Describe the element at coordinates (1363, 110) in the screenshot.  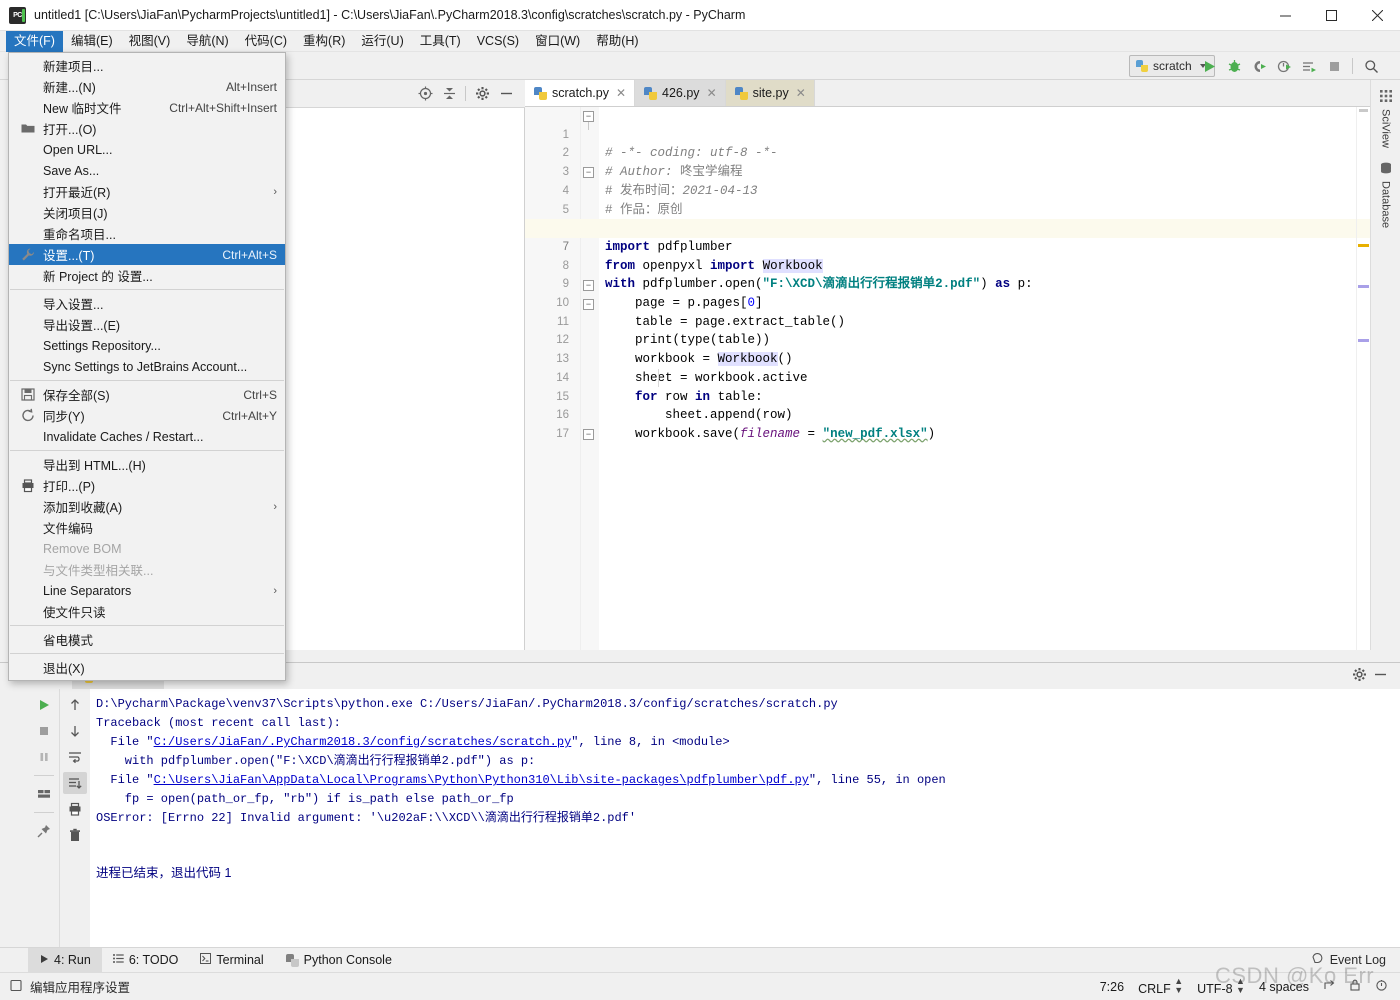
I see `scrollbar-thumb` at that location.